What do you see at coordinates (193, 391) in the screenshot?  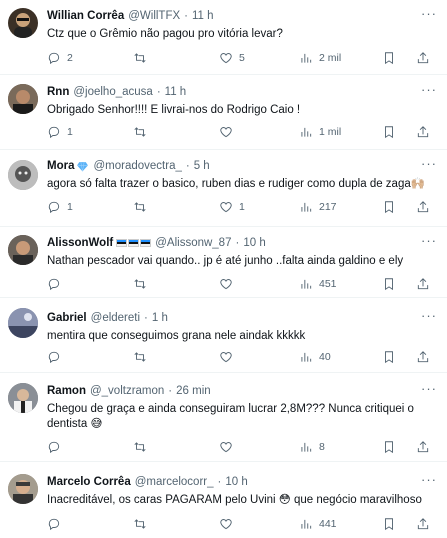 I see `timestamp: 26 min` at bounding box center [193, 391].